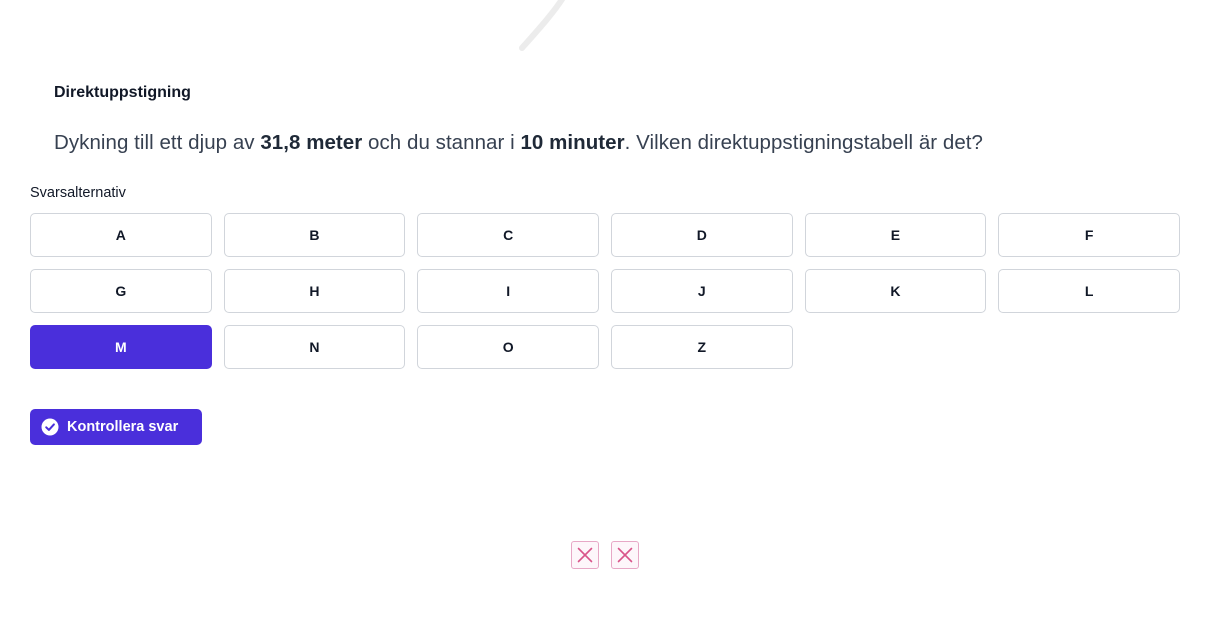  I want to click on answer-option-g: G, so click(121, 291).